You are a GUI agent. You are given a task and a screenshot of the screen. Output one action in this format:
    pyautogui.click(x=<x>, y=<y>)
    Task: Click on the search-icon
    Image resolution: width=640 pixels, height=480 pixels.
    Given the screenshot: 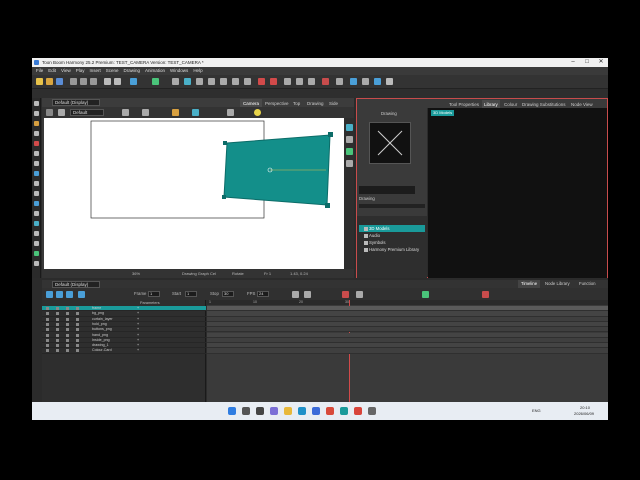 What is the action you would take?
    pyautogui.click(x=246, y=411)
    